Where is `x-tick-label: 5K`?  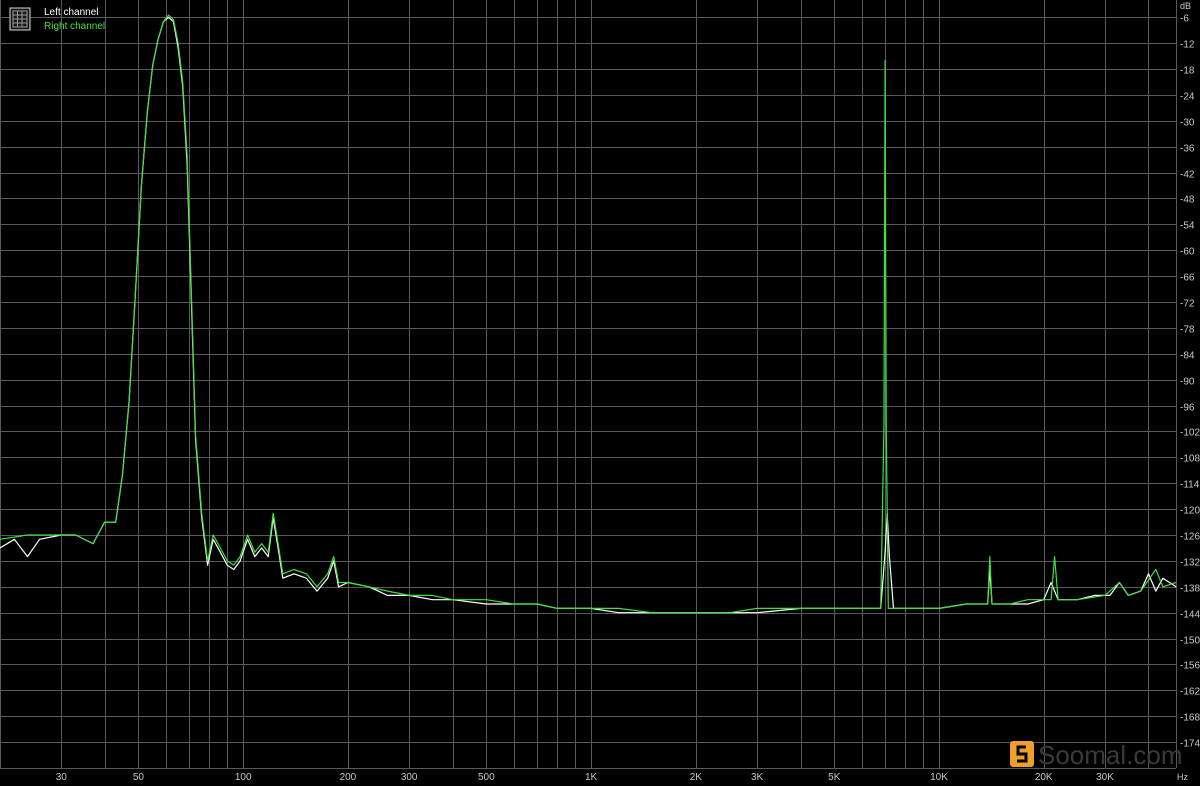 x-tick-label: 5K is located at coordinates (834, 777).